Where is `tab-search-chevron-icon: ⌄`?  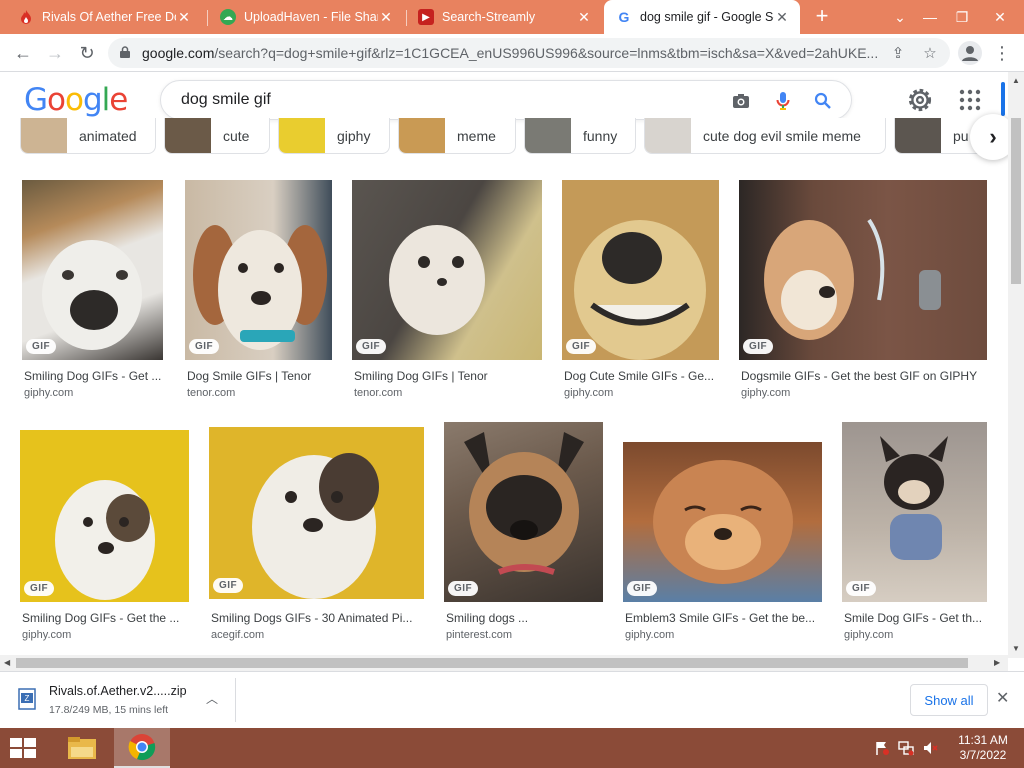 tab-search-chevron-icon: ⌄ is located at coordinates (900, 17).